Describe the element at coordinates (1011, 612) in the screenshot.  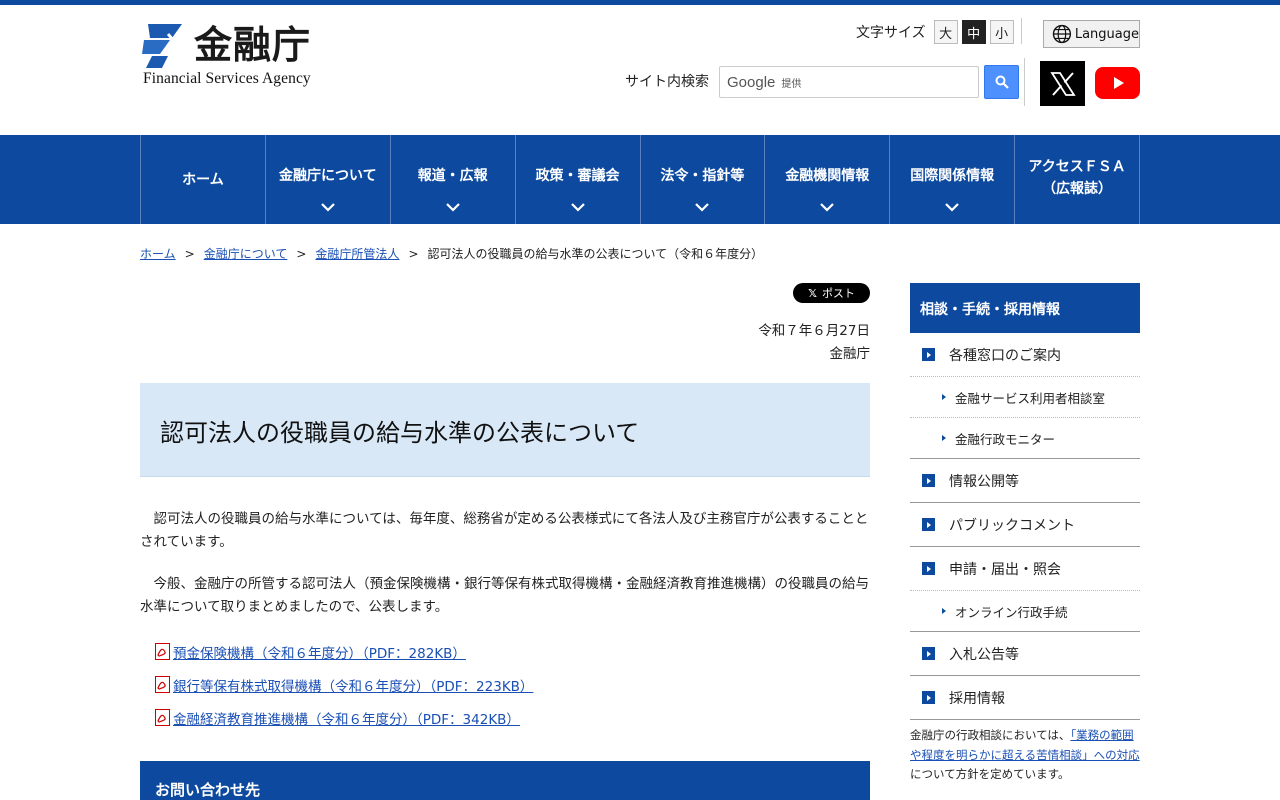
I see `sidebar-subitem-label: オンライン行政手続` at that location.